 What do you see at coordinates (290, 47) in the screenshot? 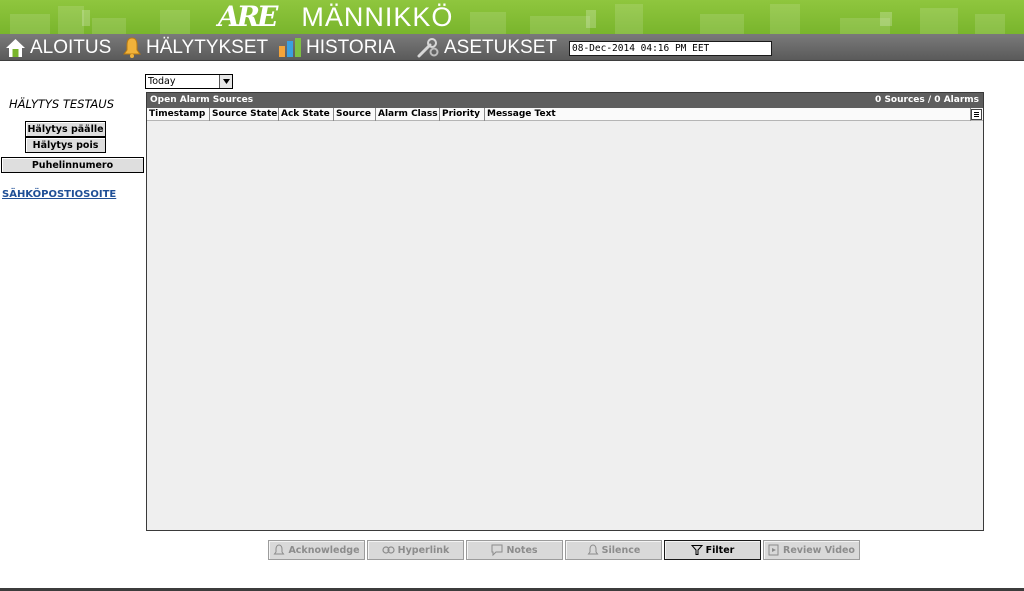
I see `bar-chart-icon` at bounding box center [290, 47].